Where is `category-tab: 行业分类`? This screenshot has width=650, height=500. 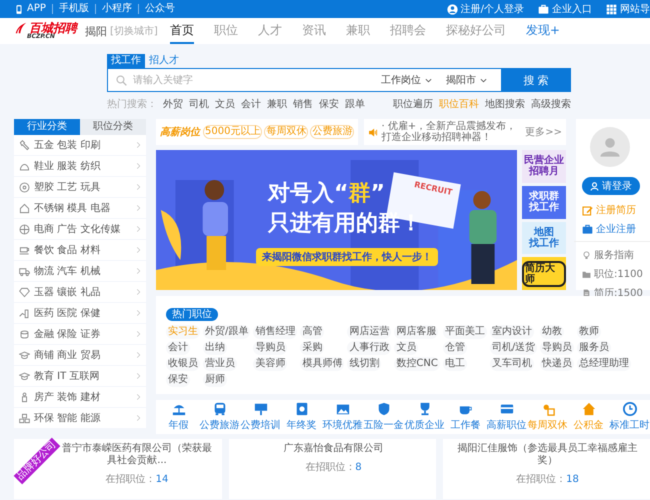
category-tab: 行业分类 is located at coordinates (47, 127).